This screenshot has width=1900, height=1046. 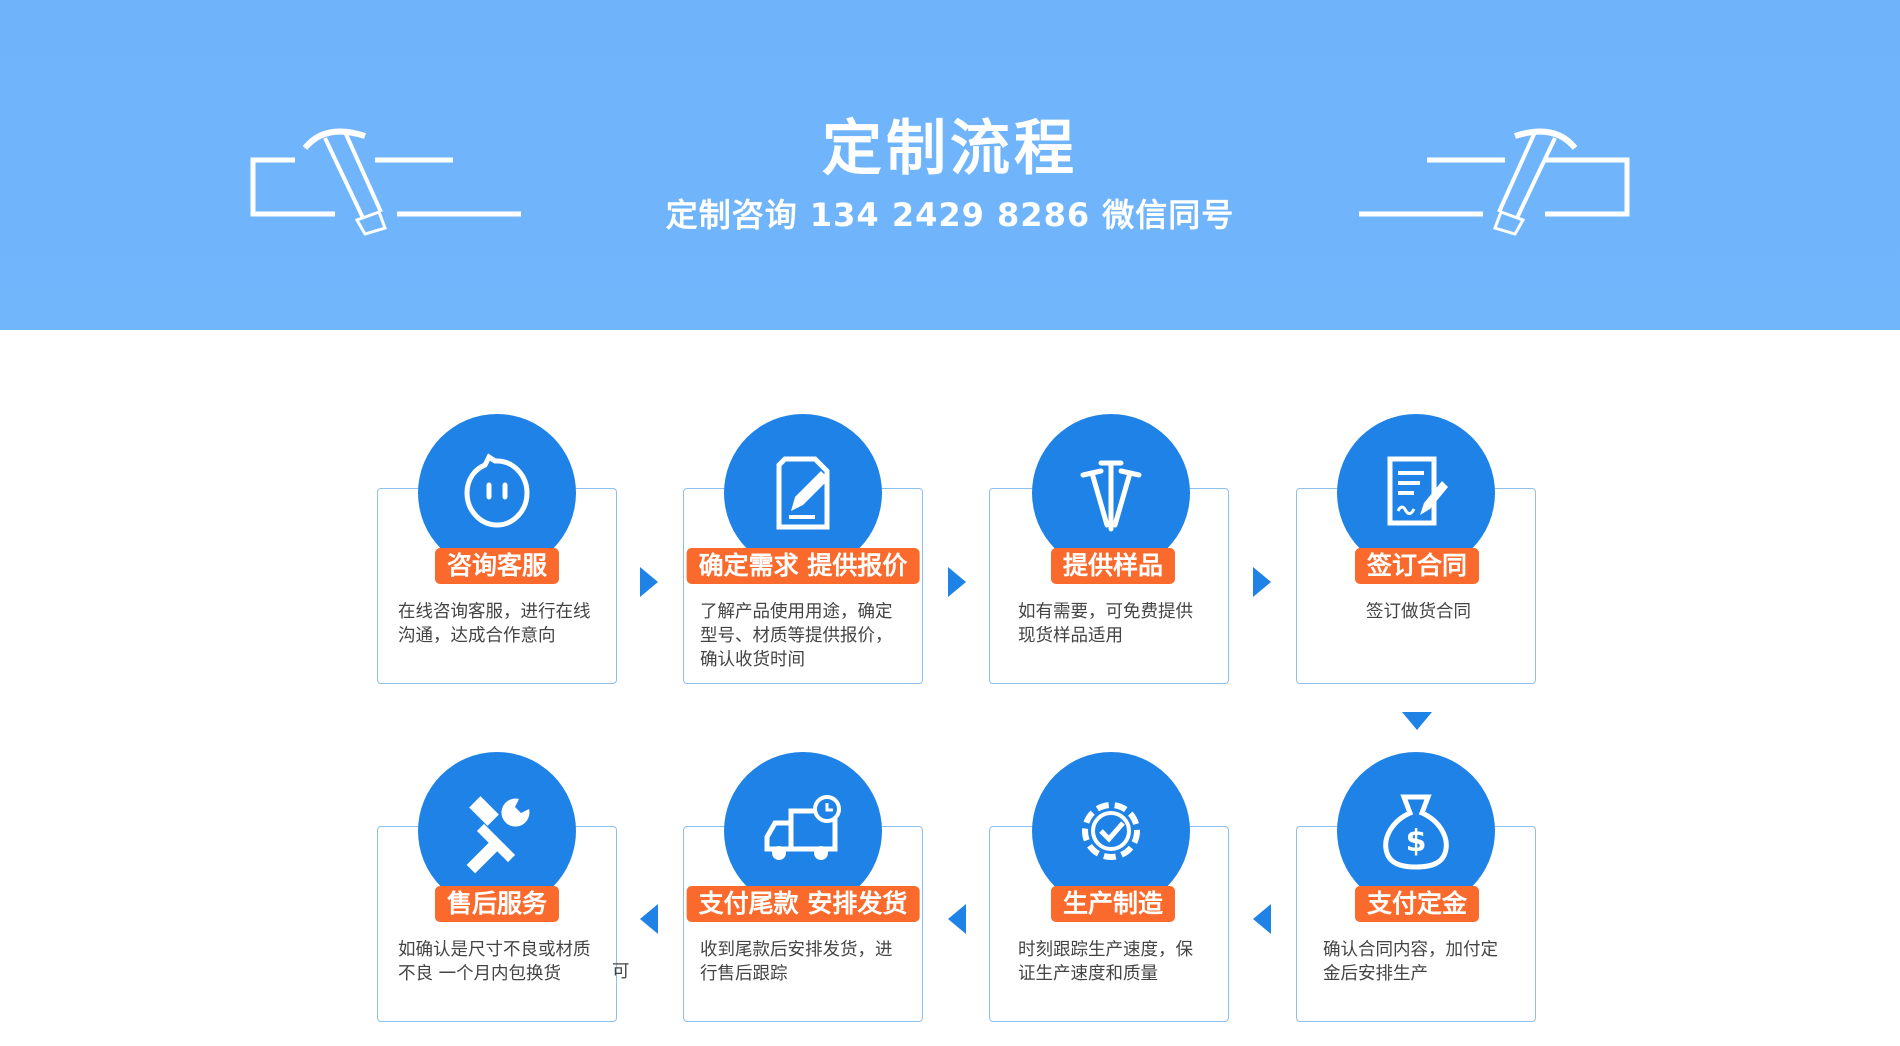 I want to click on nails-icon, so click(x=1111, y=496).